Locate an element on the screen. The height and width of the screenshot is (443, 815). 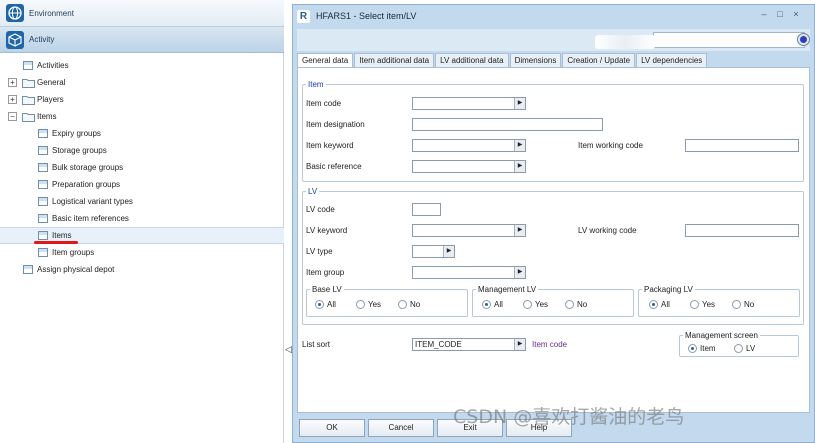
tab-dimensions: Dimensions is located at coordinates (535, 60).